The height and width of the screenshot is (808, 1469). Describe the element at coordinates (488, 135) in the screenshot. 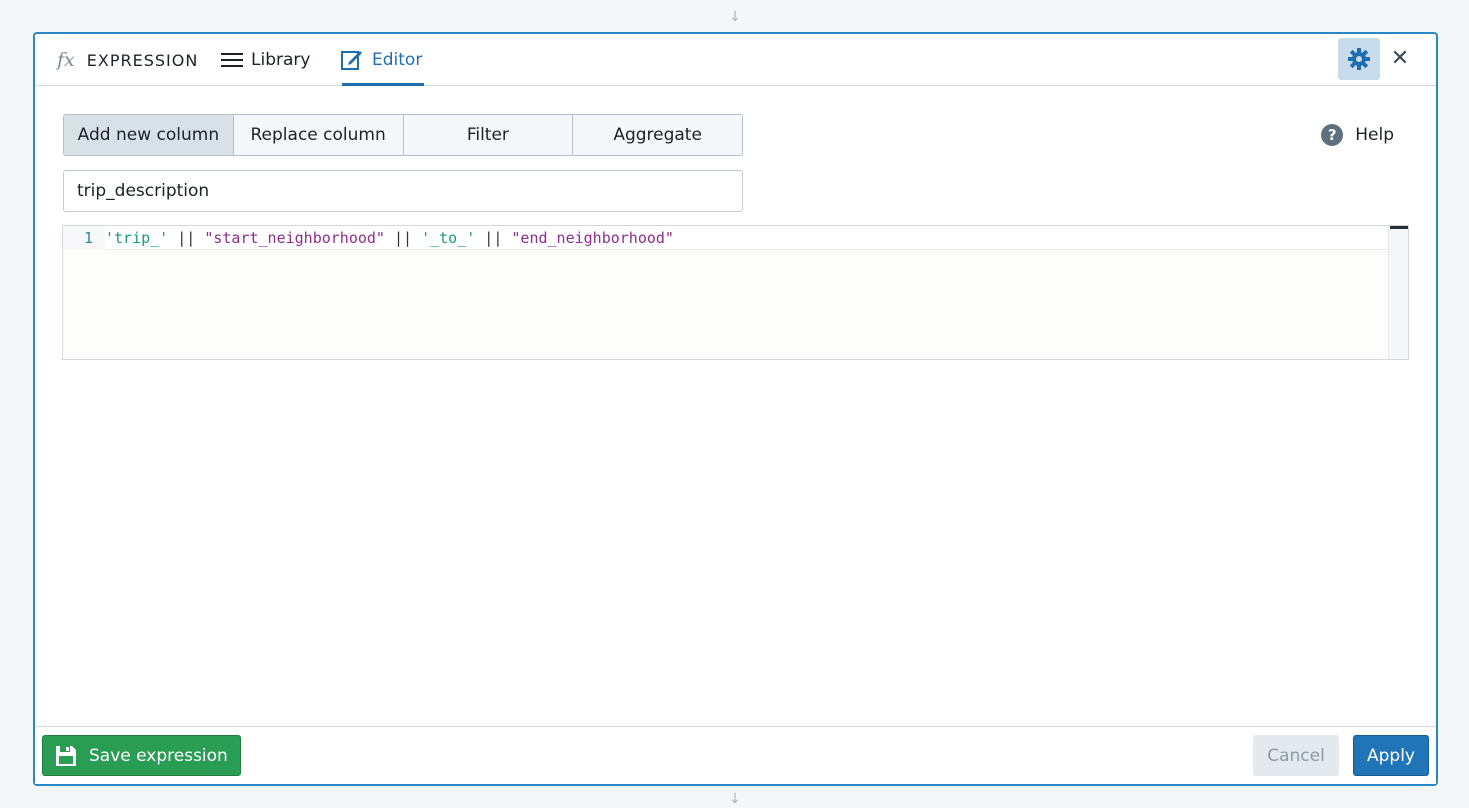

I see `mode-filter: Filter` at that location.